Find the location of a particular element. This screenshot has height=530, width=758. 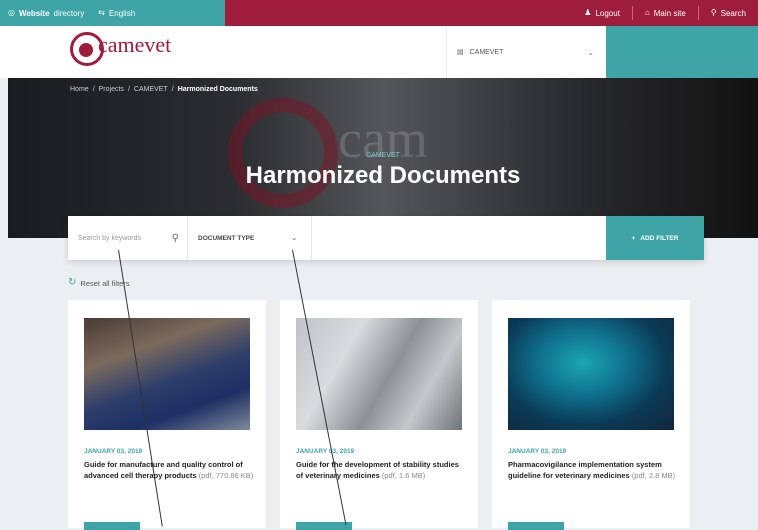

breadcrumb-current: Harmonized Documents is located at coordinates (217, 89).